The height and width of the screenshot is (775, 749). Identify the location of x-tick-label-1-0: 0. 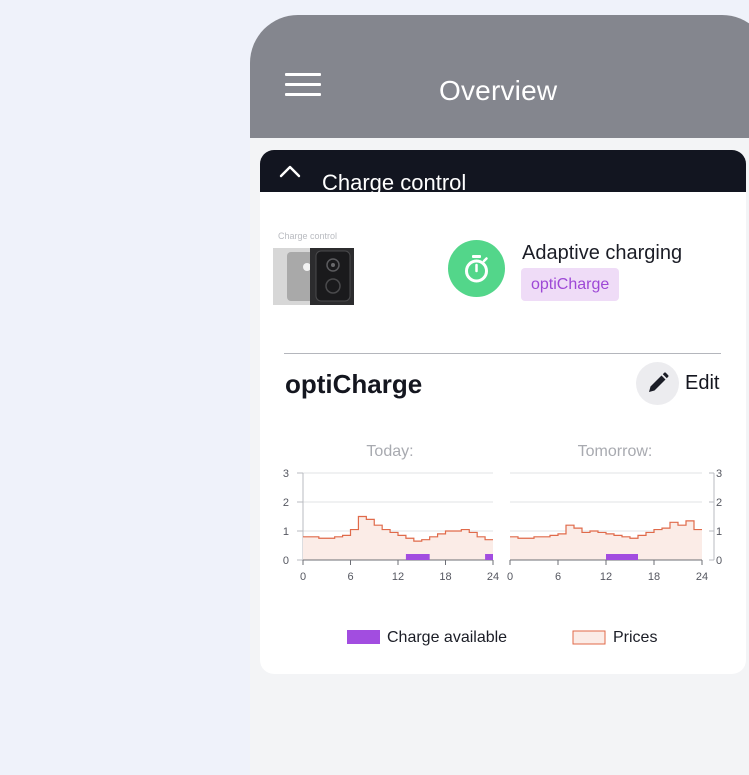
(510, 577).